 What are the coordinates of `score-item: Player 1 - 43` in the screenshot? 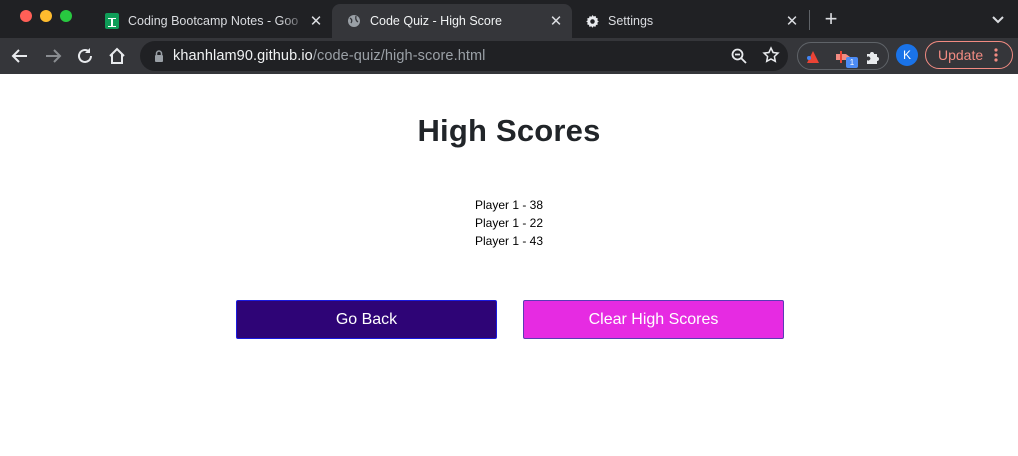 It's located at (509, 241).